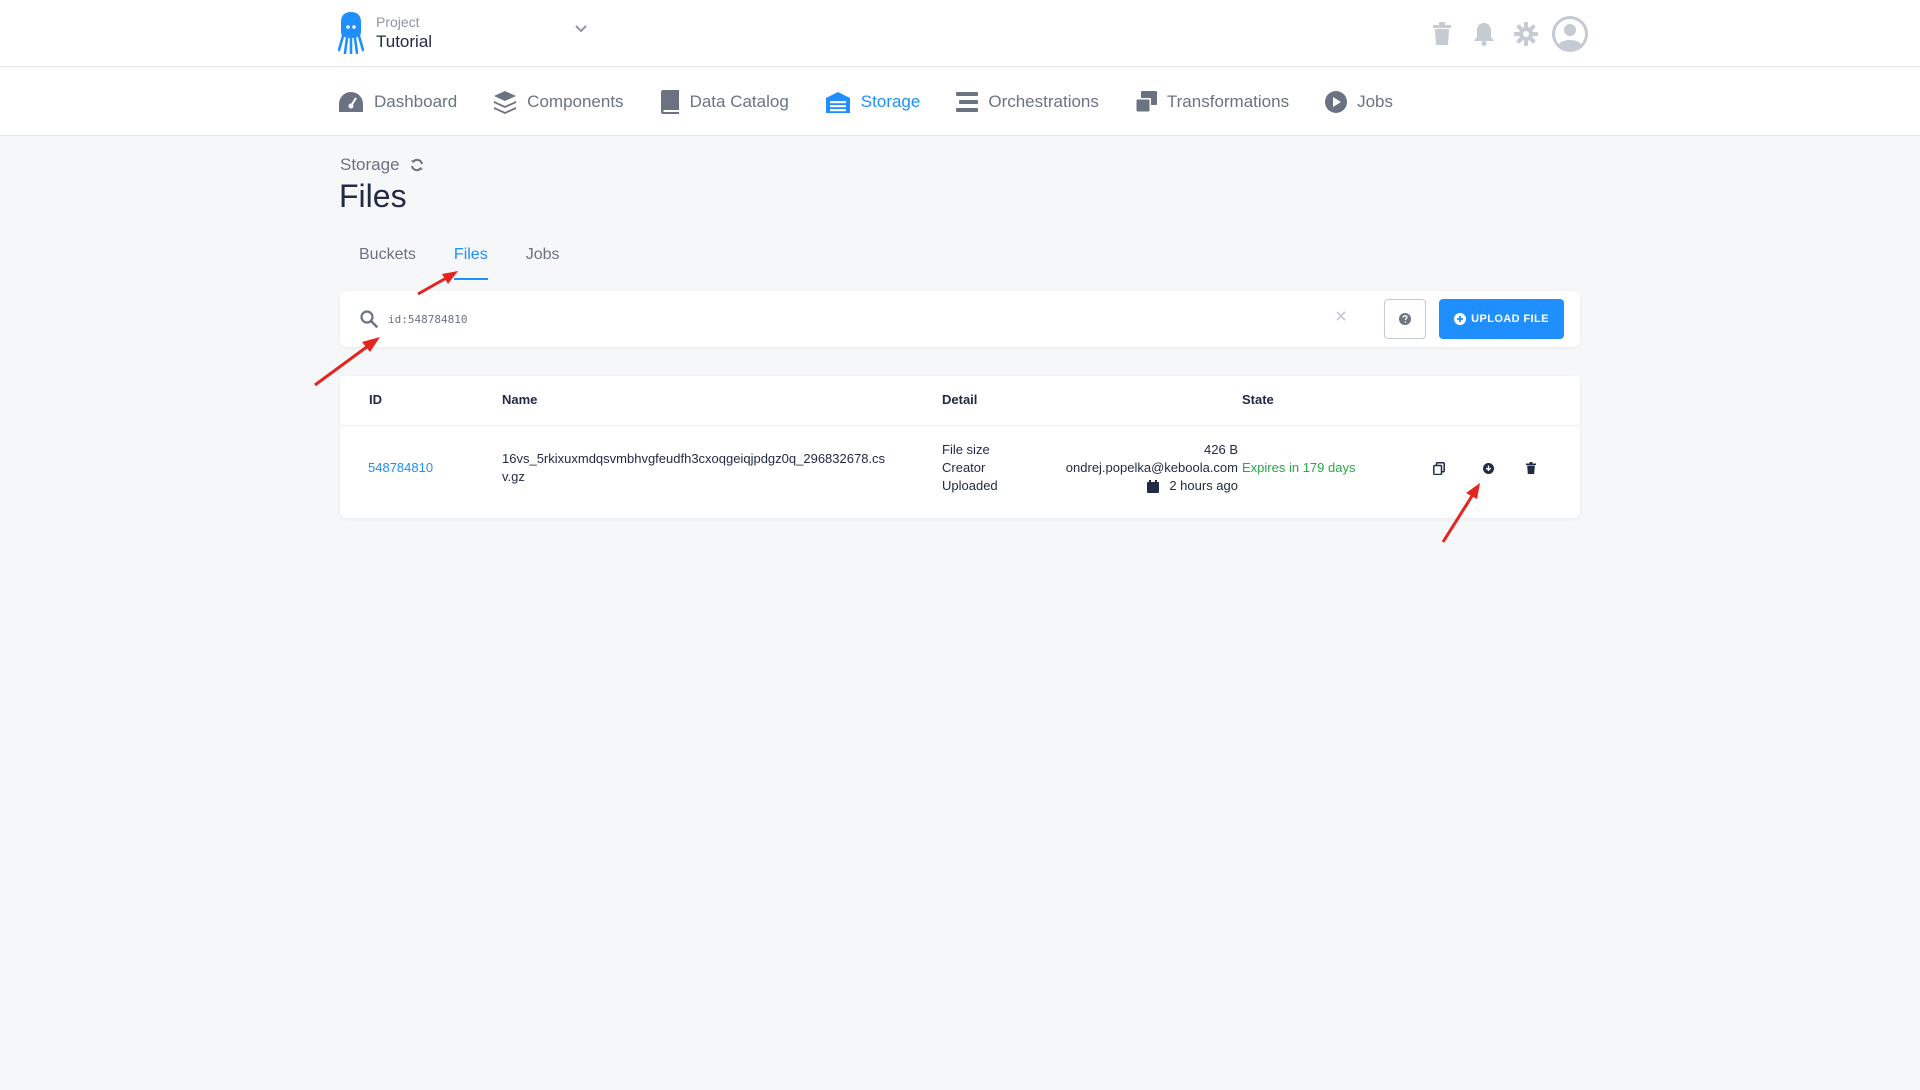 The image size is (1920, 1090). I want to click on table-header-divider, so click(960, 425).